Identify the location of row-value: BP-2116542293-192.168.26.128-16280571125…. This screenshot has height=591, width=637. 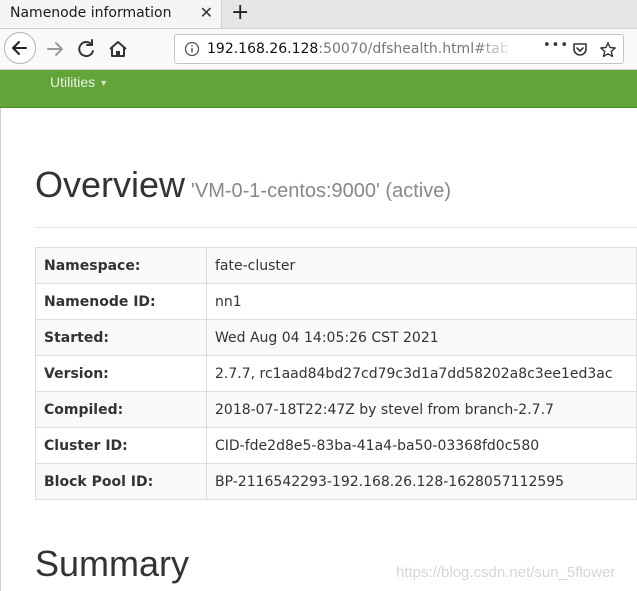
(421, 481).